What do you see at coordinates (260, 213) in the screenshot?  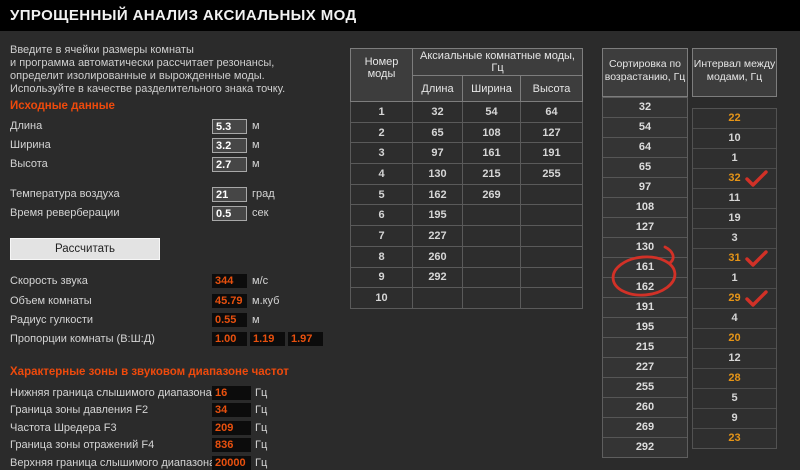 I see `reverb-unit: сек` at bounding box center [260, 213].